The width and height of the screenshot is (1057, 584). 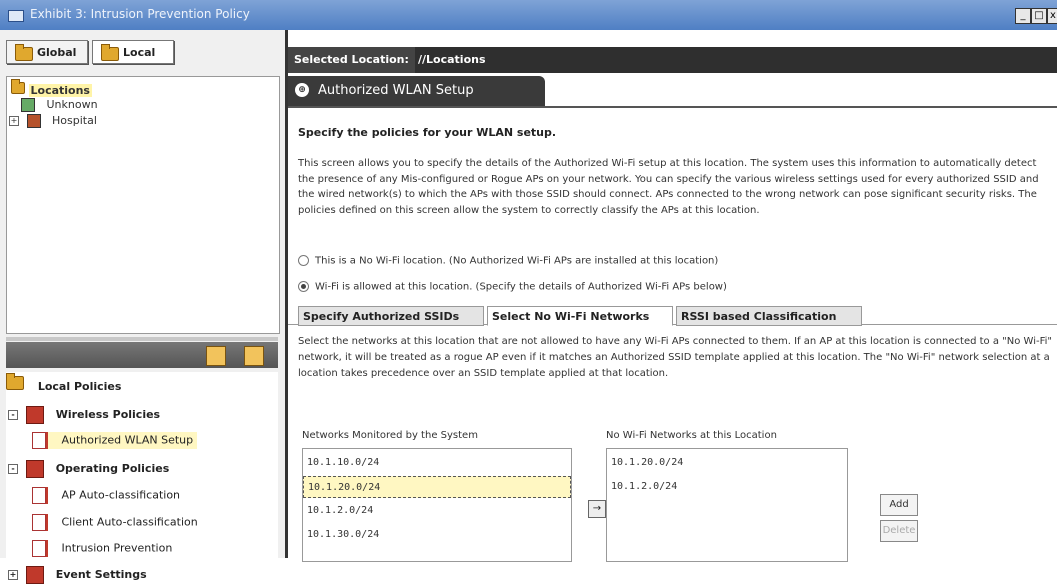 I want to click on tree-item-locations: Locations, so click(x=51, y=88).